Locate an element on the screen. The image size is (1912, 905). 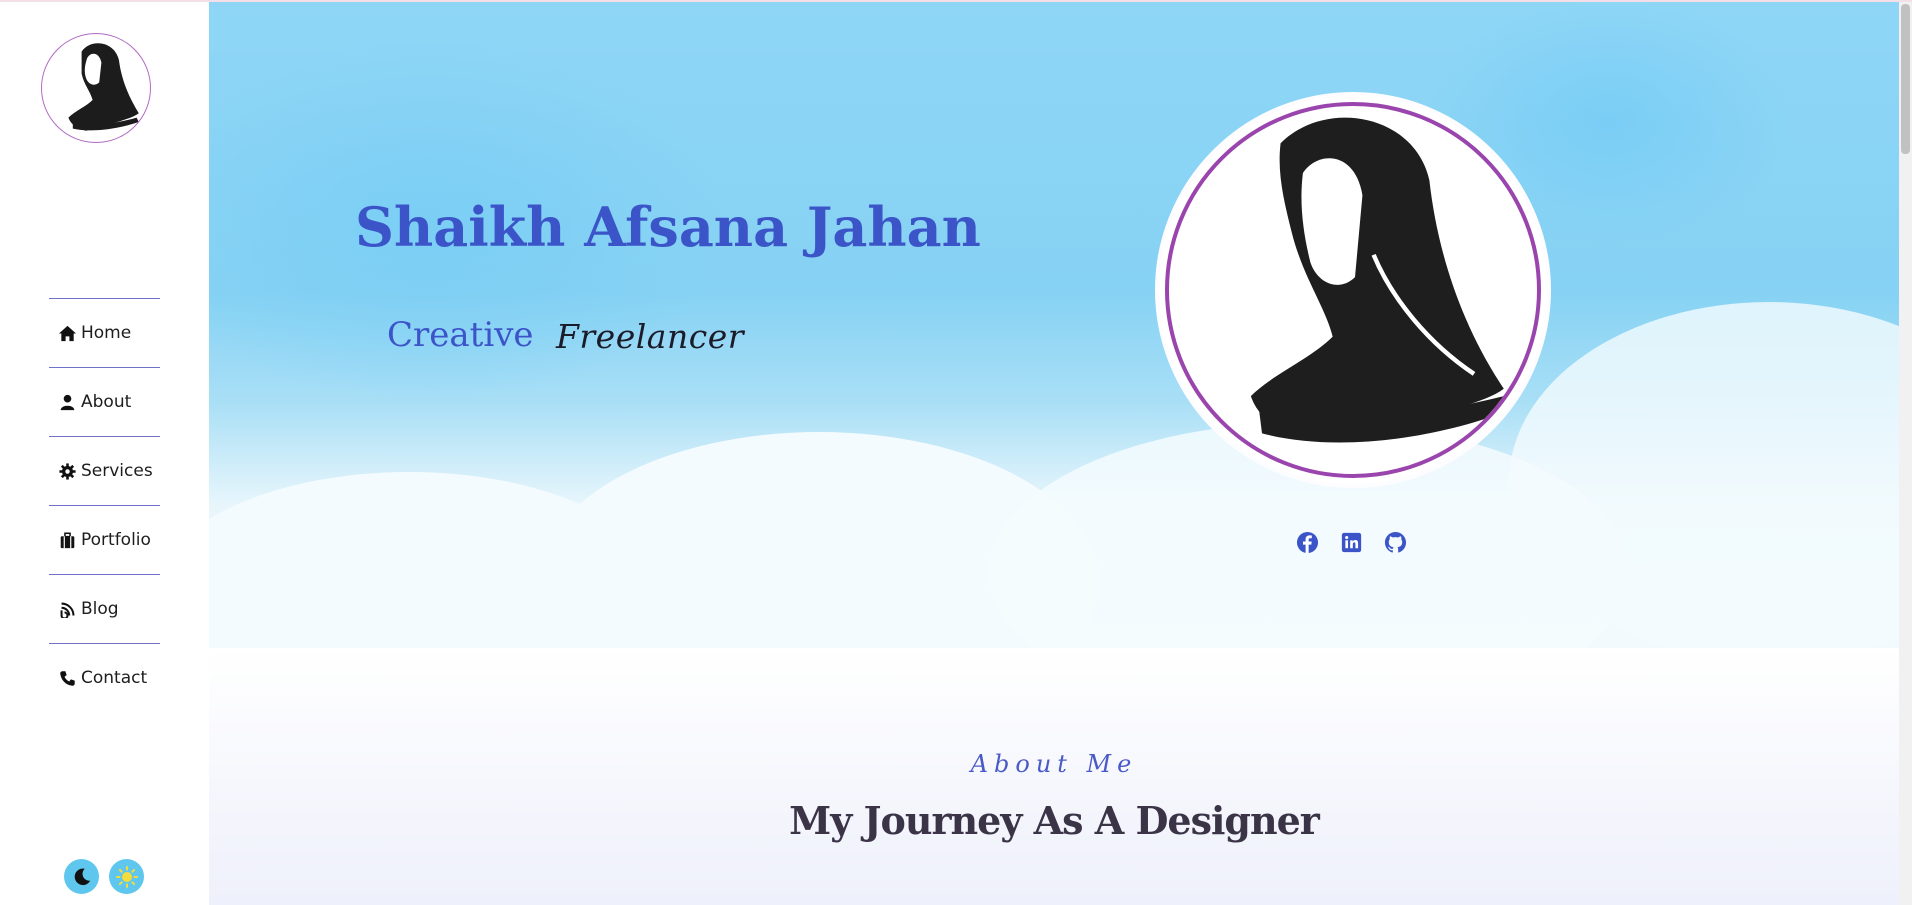
phone-icon is located at coordinates (67, 678).